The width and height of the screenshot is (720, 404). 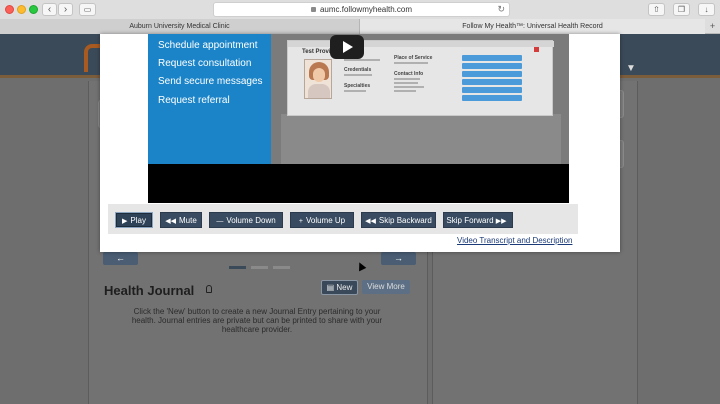 I want to click on clinic-logo, so click(x=92, y=58).